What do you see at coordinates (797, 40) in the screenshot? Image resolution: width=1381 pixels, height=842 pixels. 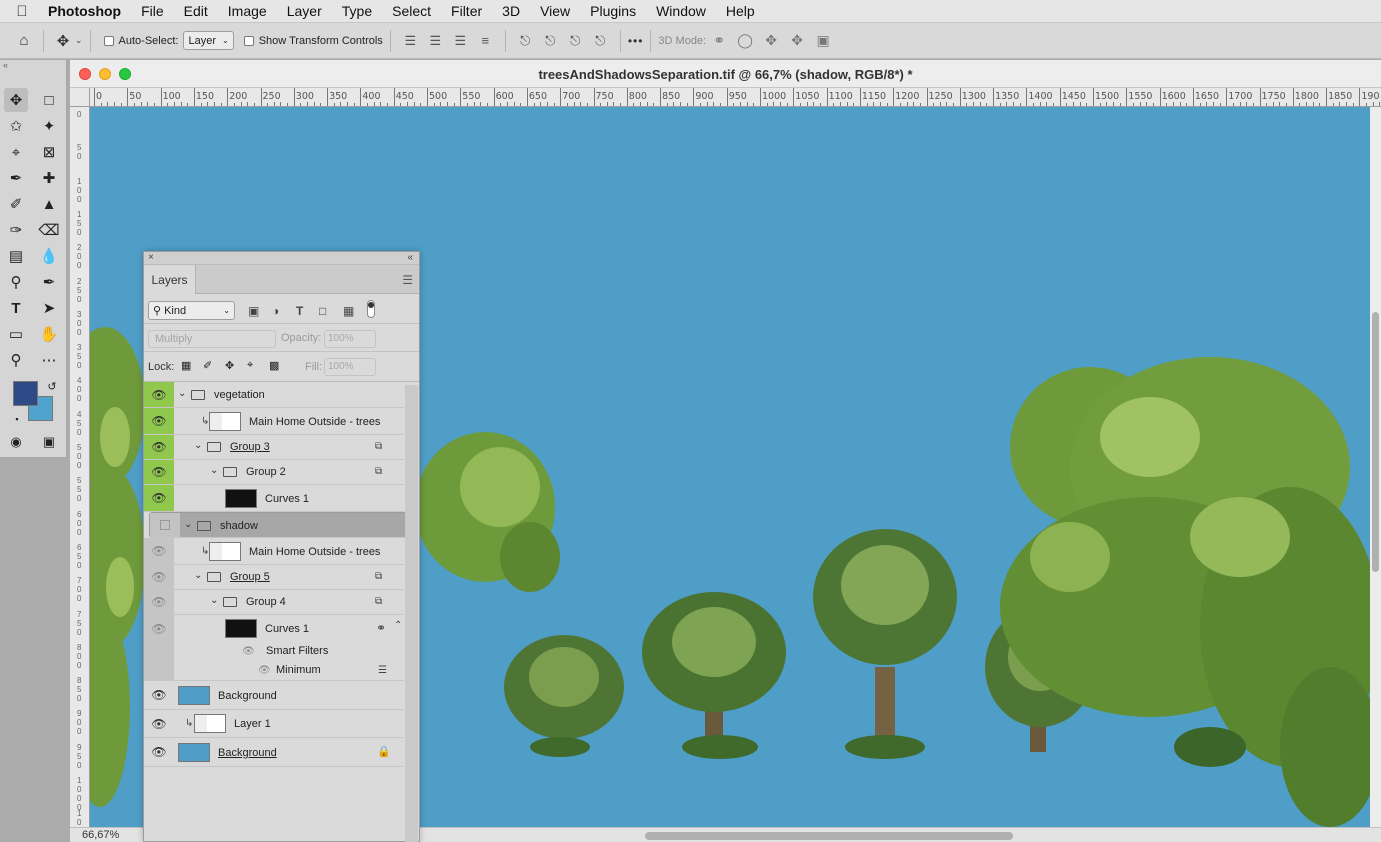 I see `3d-slide-icon: ✥` at bounding box center [797, 40].